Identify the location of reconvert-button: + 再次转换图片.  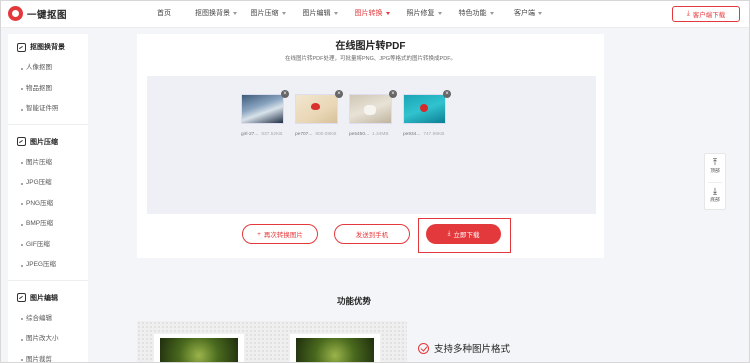
(280, 234).